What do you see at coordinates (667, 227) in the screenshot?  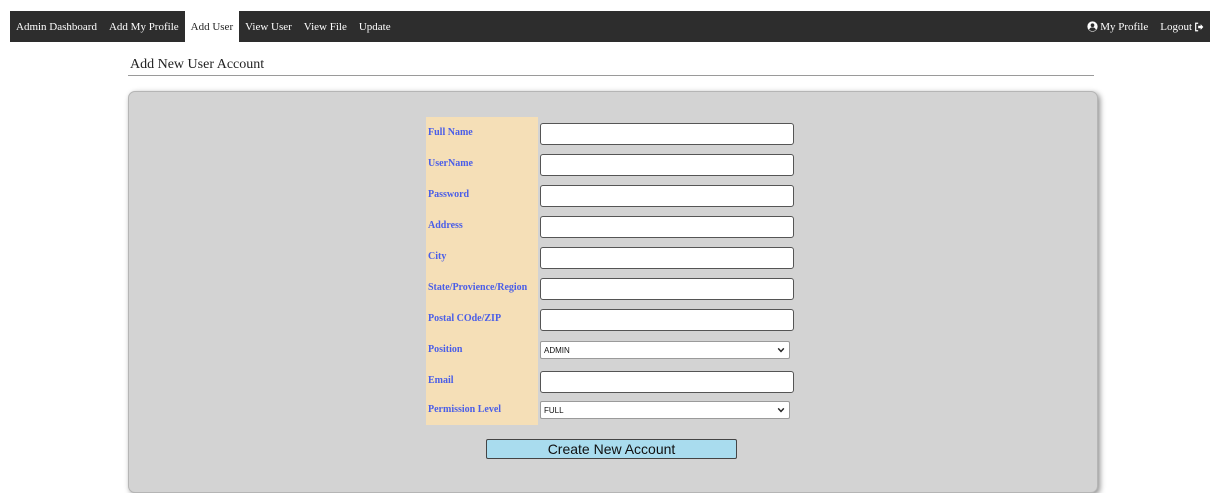 I see `address-input` at bounding box center [667, 227].